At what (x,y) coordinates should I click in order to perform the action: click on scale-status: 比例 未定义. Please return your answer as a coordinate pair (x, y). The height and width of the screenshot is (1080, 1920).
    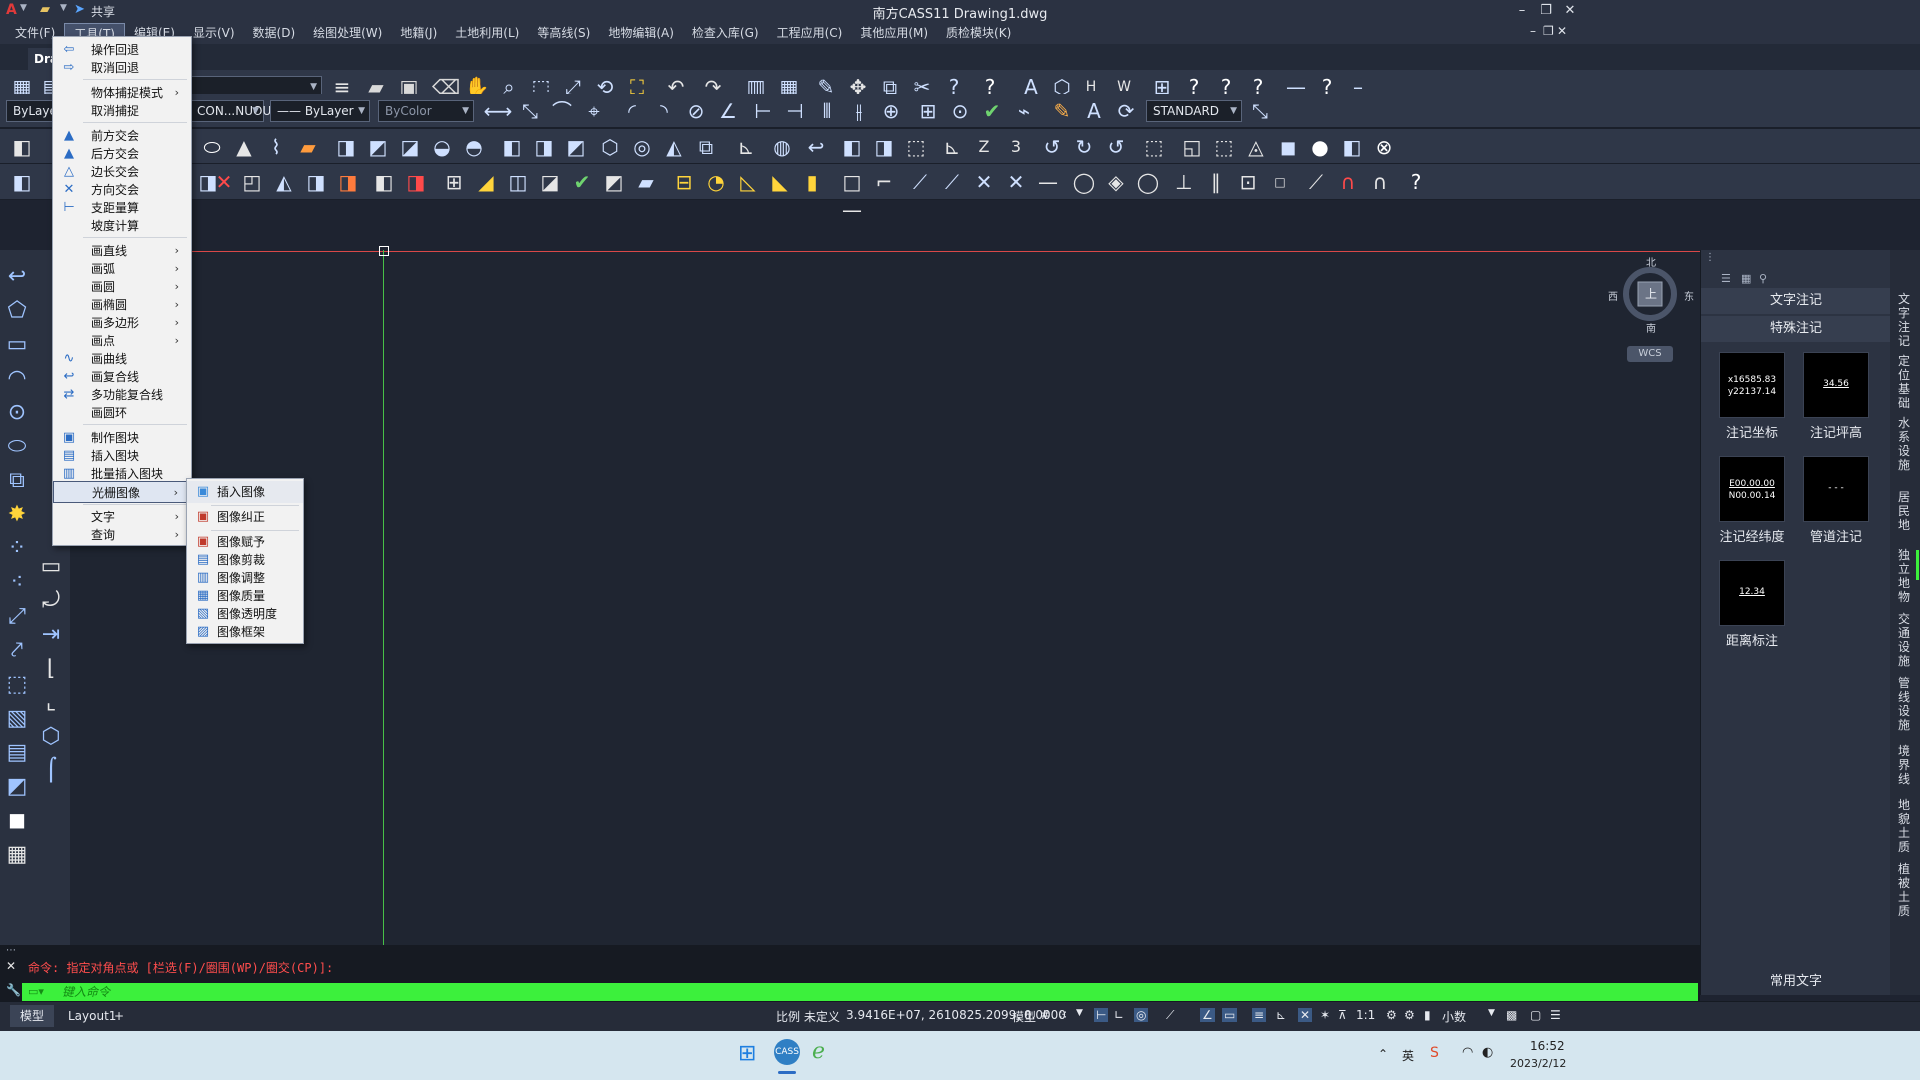
    Looking at the image, I should click on (808, 1016).